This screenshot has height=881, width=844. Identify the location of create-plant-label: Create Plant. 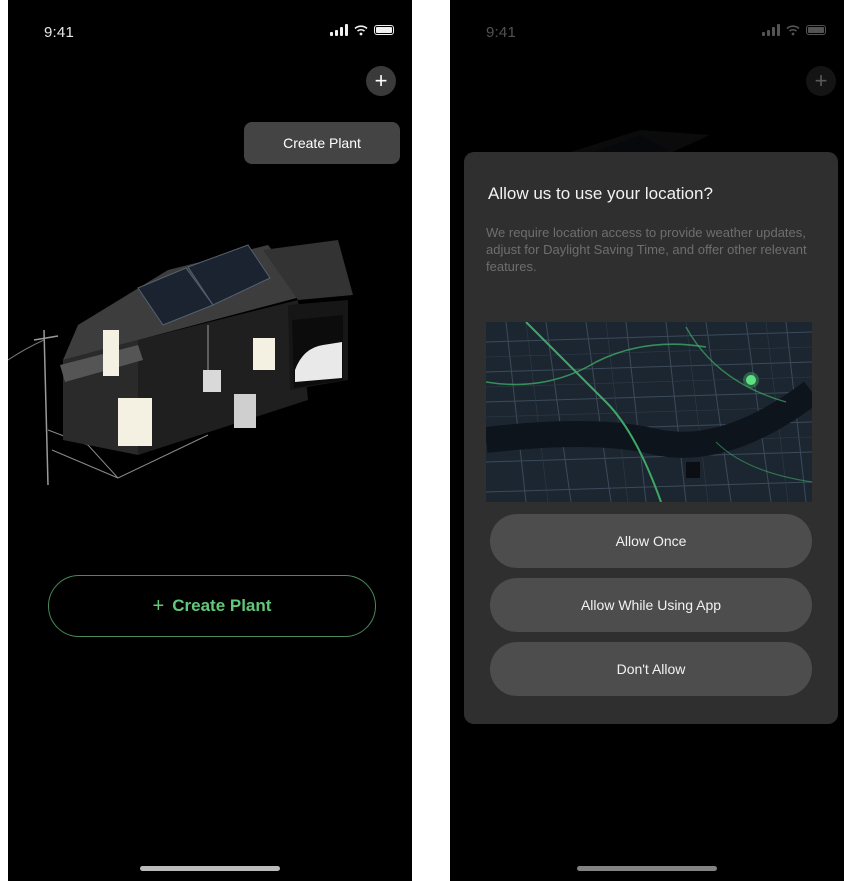
(222, 605).